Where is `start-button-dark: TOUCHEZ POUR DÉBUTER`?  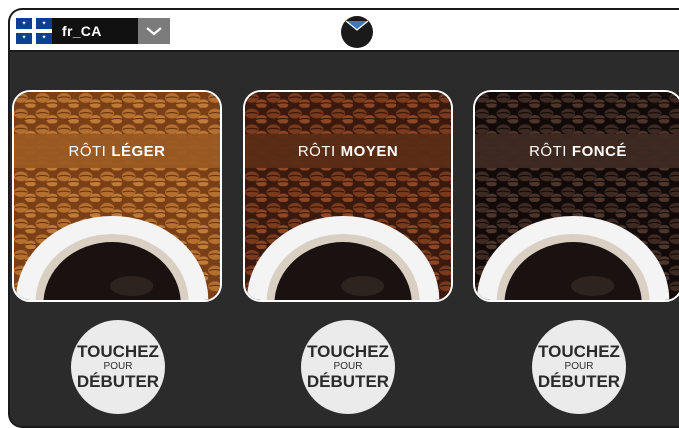
start-button-dark: TOUCHEZ POUR DÉBUTER is located at coordinates (579, 367).